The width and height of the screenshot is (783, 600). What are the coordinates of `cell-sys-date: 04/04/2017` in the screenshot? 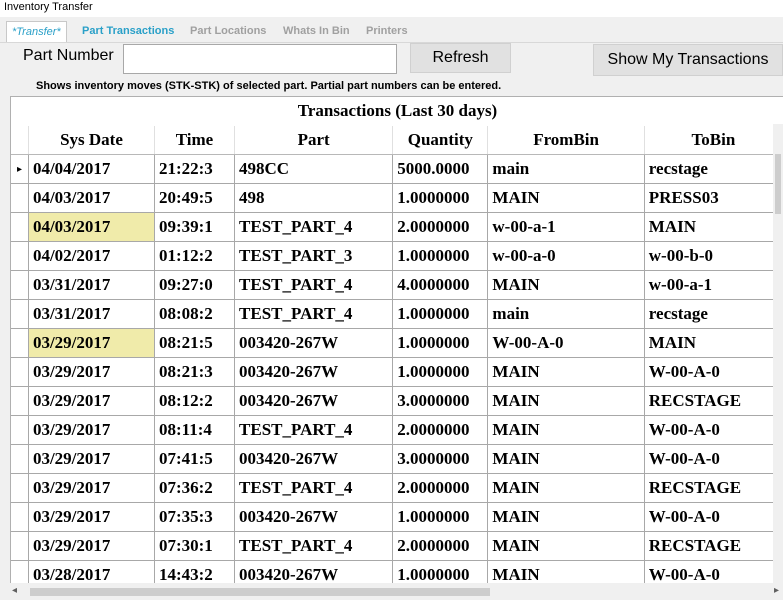 It's located at (91, 169).